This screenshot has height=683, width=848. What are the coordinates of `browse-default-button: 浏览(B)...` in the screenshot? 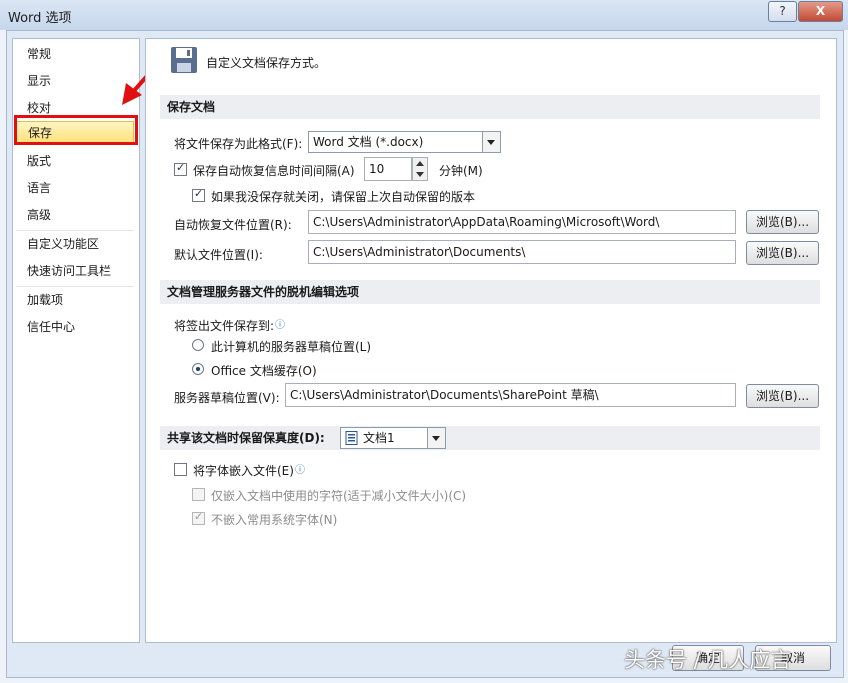 It's located at (782, 253).